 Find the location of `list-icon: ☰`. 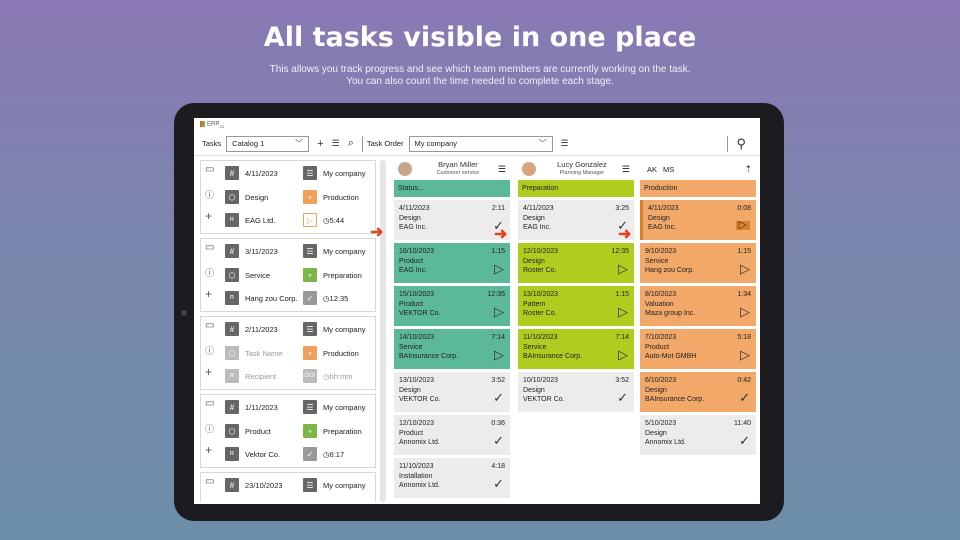

list-icon: ☰ is located at coordinates (310, 485).